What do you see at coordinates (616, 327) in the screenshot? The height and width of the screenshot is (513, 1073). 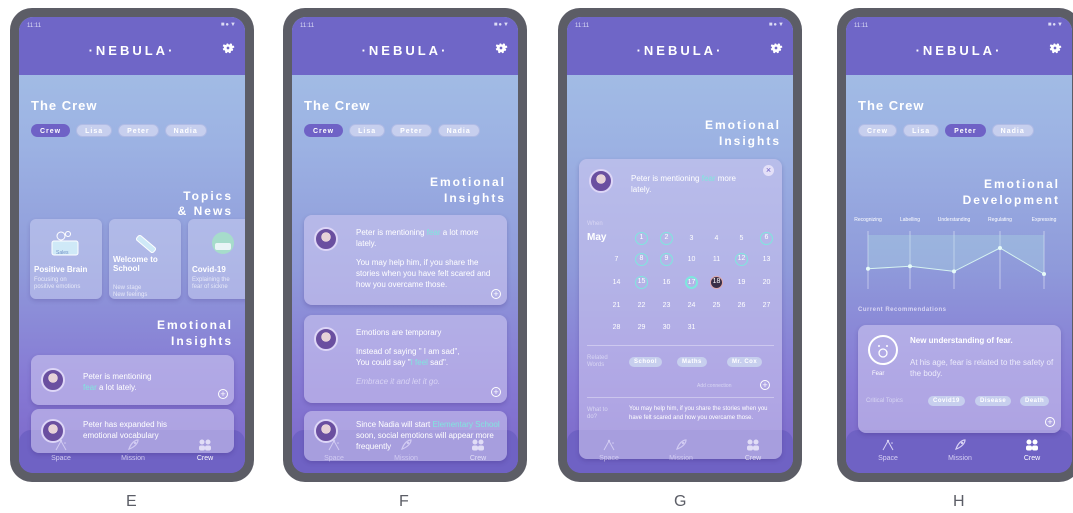 I see `calendar-day: 28` at bounding box center [616, 327].